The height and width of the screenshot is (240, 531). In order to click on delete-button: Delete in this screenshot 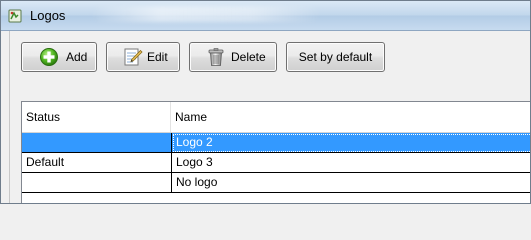, I will do `click(233, 57)`.